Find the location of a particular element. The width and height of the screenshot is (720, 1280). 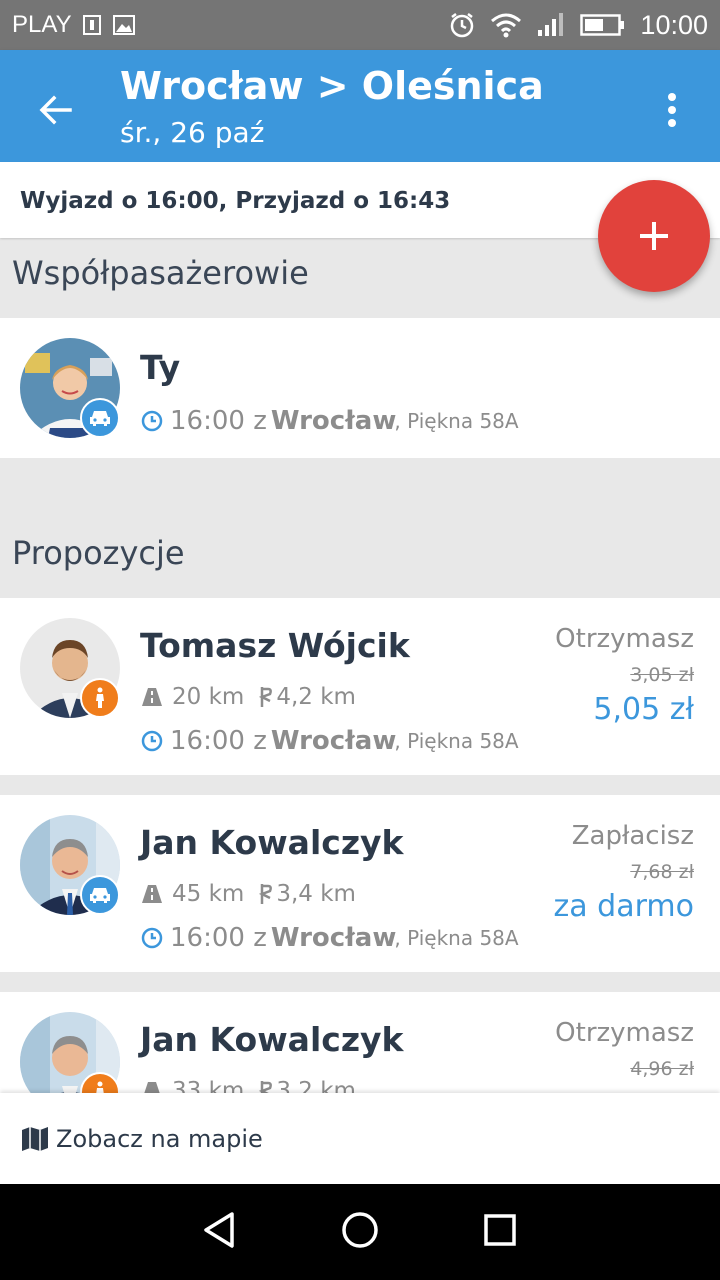

price-new: 5,05 zł is located at coordinates (643, 709).